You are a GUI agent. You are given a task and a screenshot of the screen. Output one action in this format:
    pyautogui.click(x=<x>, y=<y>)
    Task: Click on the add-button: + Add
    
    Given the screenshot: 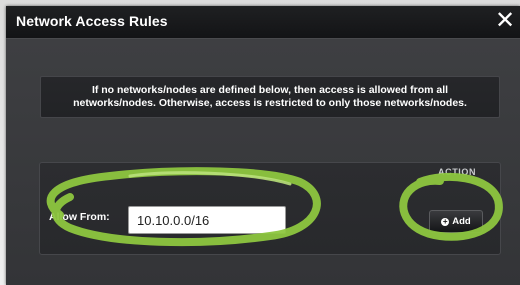 What is the action you would take?
    pyautogui.click(x=456, y=221)
    